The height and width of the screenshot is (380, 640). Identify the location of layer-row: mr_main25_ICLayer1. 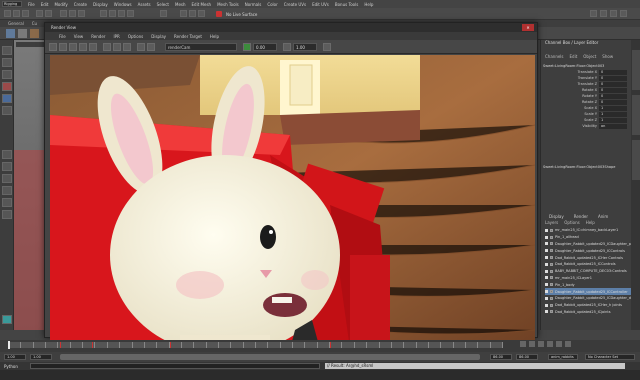
(588, 278).